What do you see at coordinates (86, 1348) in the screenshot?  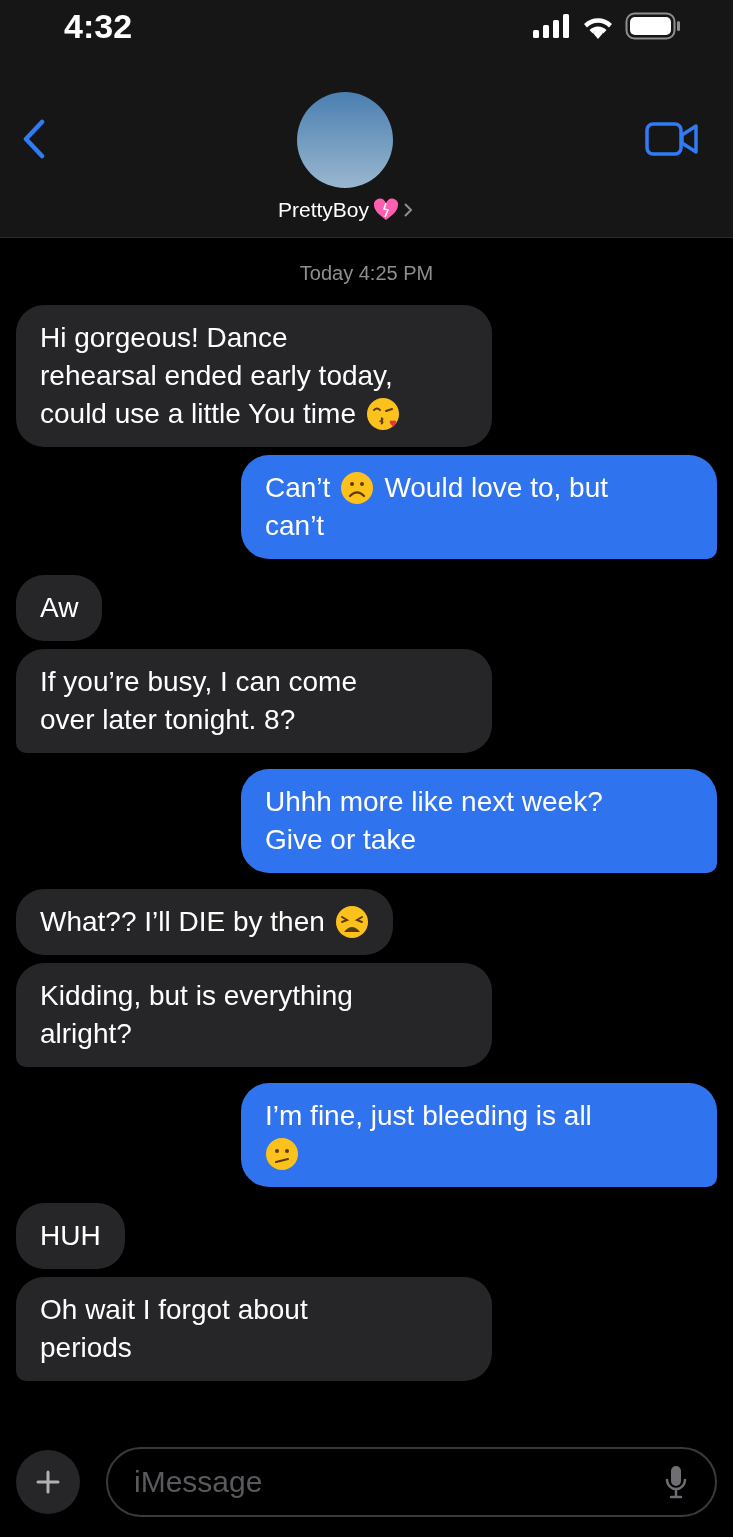 I see `message-text: periods` at bounding box center [86, 1348].